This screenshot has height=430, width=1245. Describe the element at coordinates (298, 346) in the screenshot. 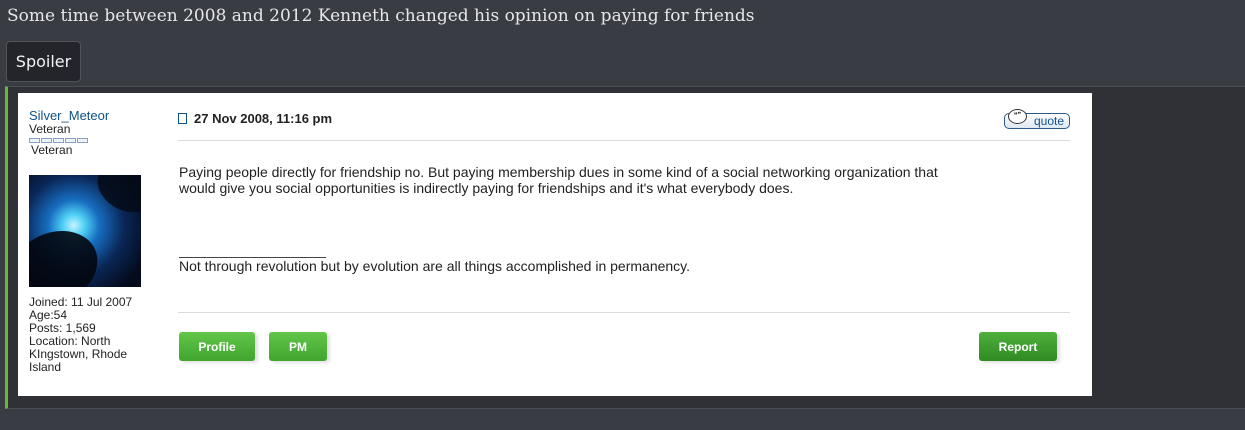

I see `pm-button: PM` at that location.